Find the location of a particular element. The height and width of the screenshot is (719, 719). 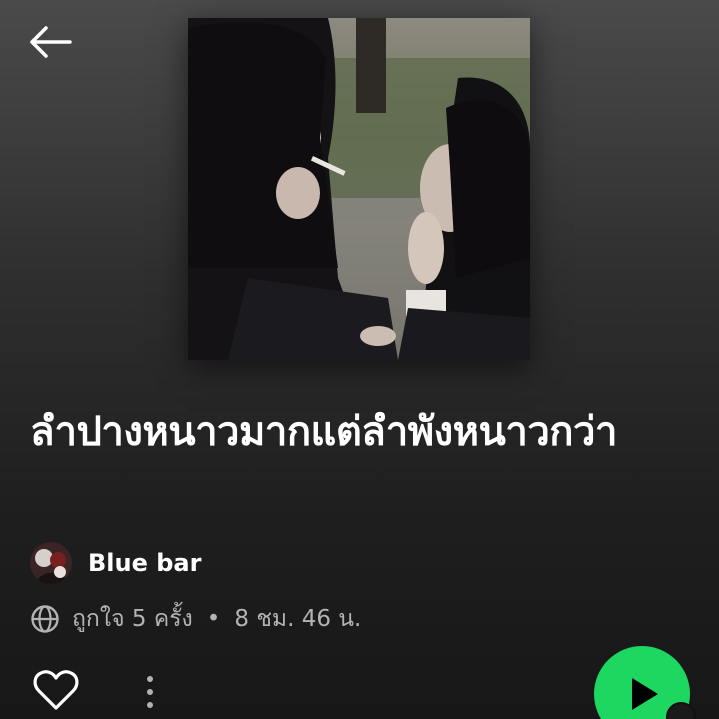

playlist-title: ลำปางหนาวมากแต่ลำพังหนาวกว่า is located at coordinates (323, 432).